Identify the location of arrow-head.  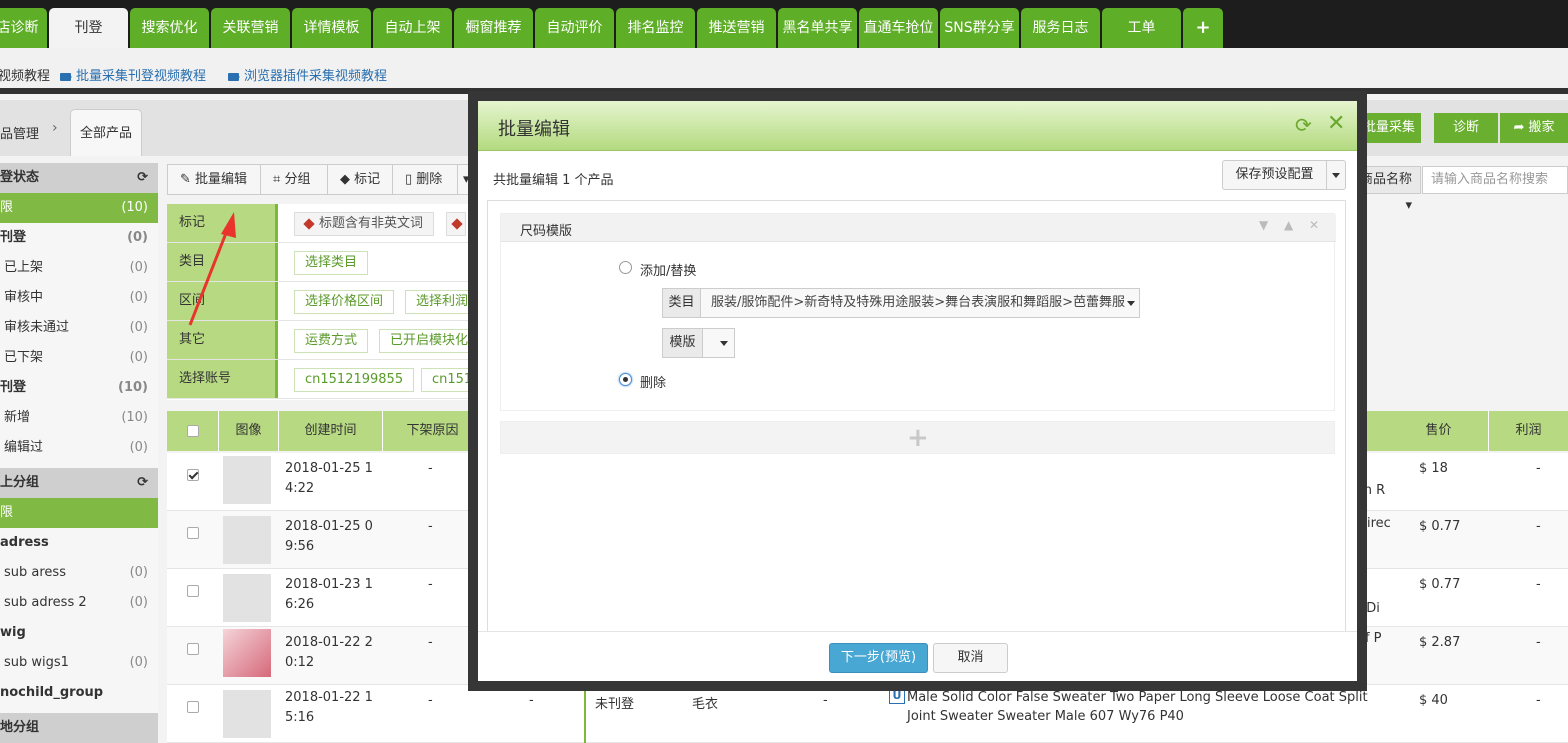
(228, 225).